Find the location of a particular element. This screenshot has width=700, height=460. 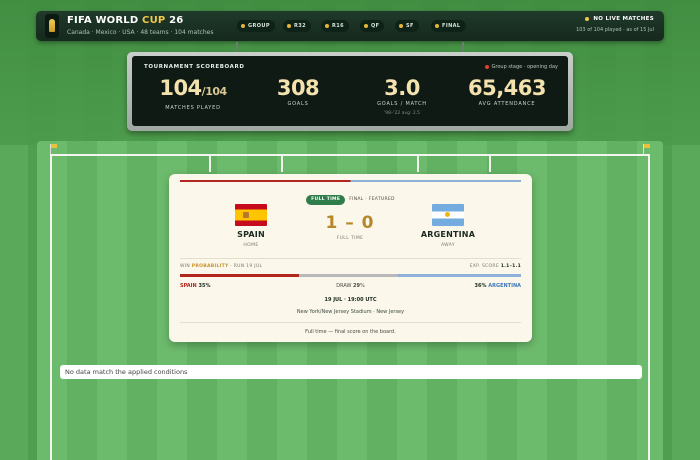

match-score: 1 – 0 FULL TIME is located at coordinates (350, 227).